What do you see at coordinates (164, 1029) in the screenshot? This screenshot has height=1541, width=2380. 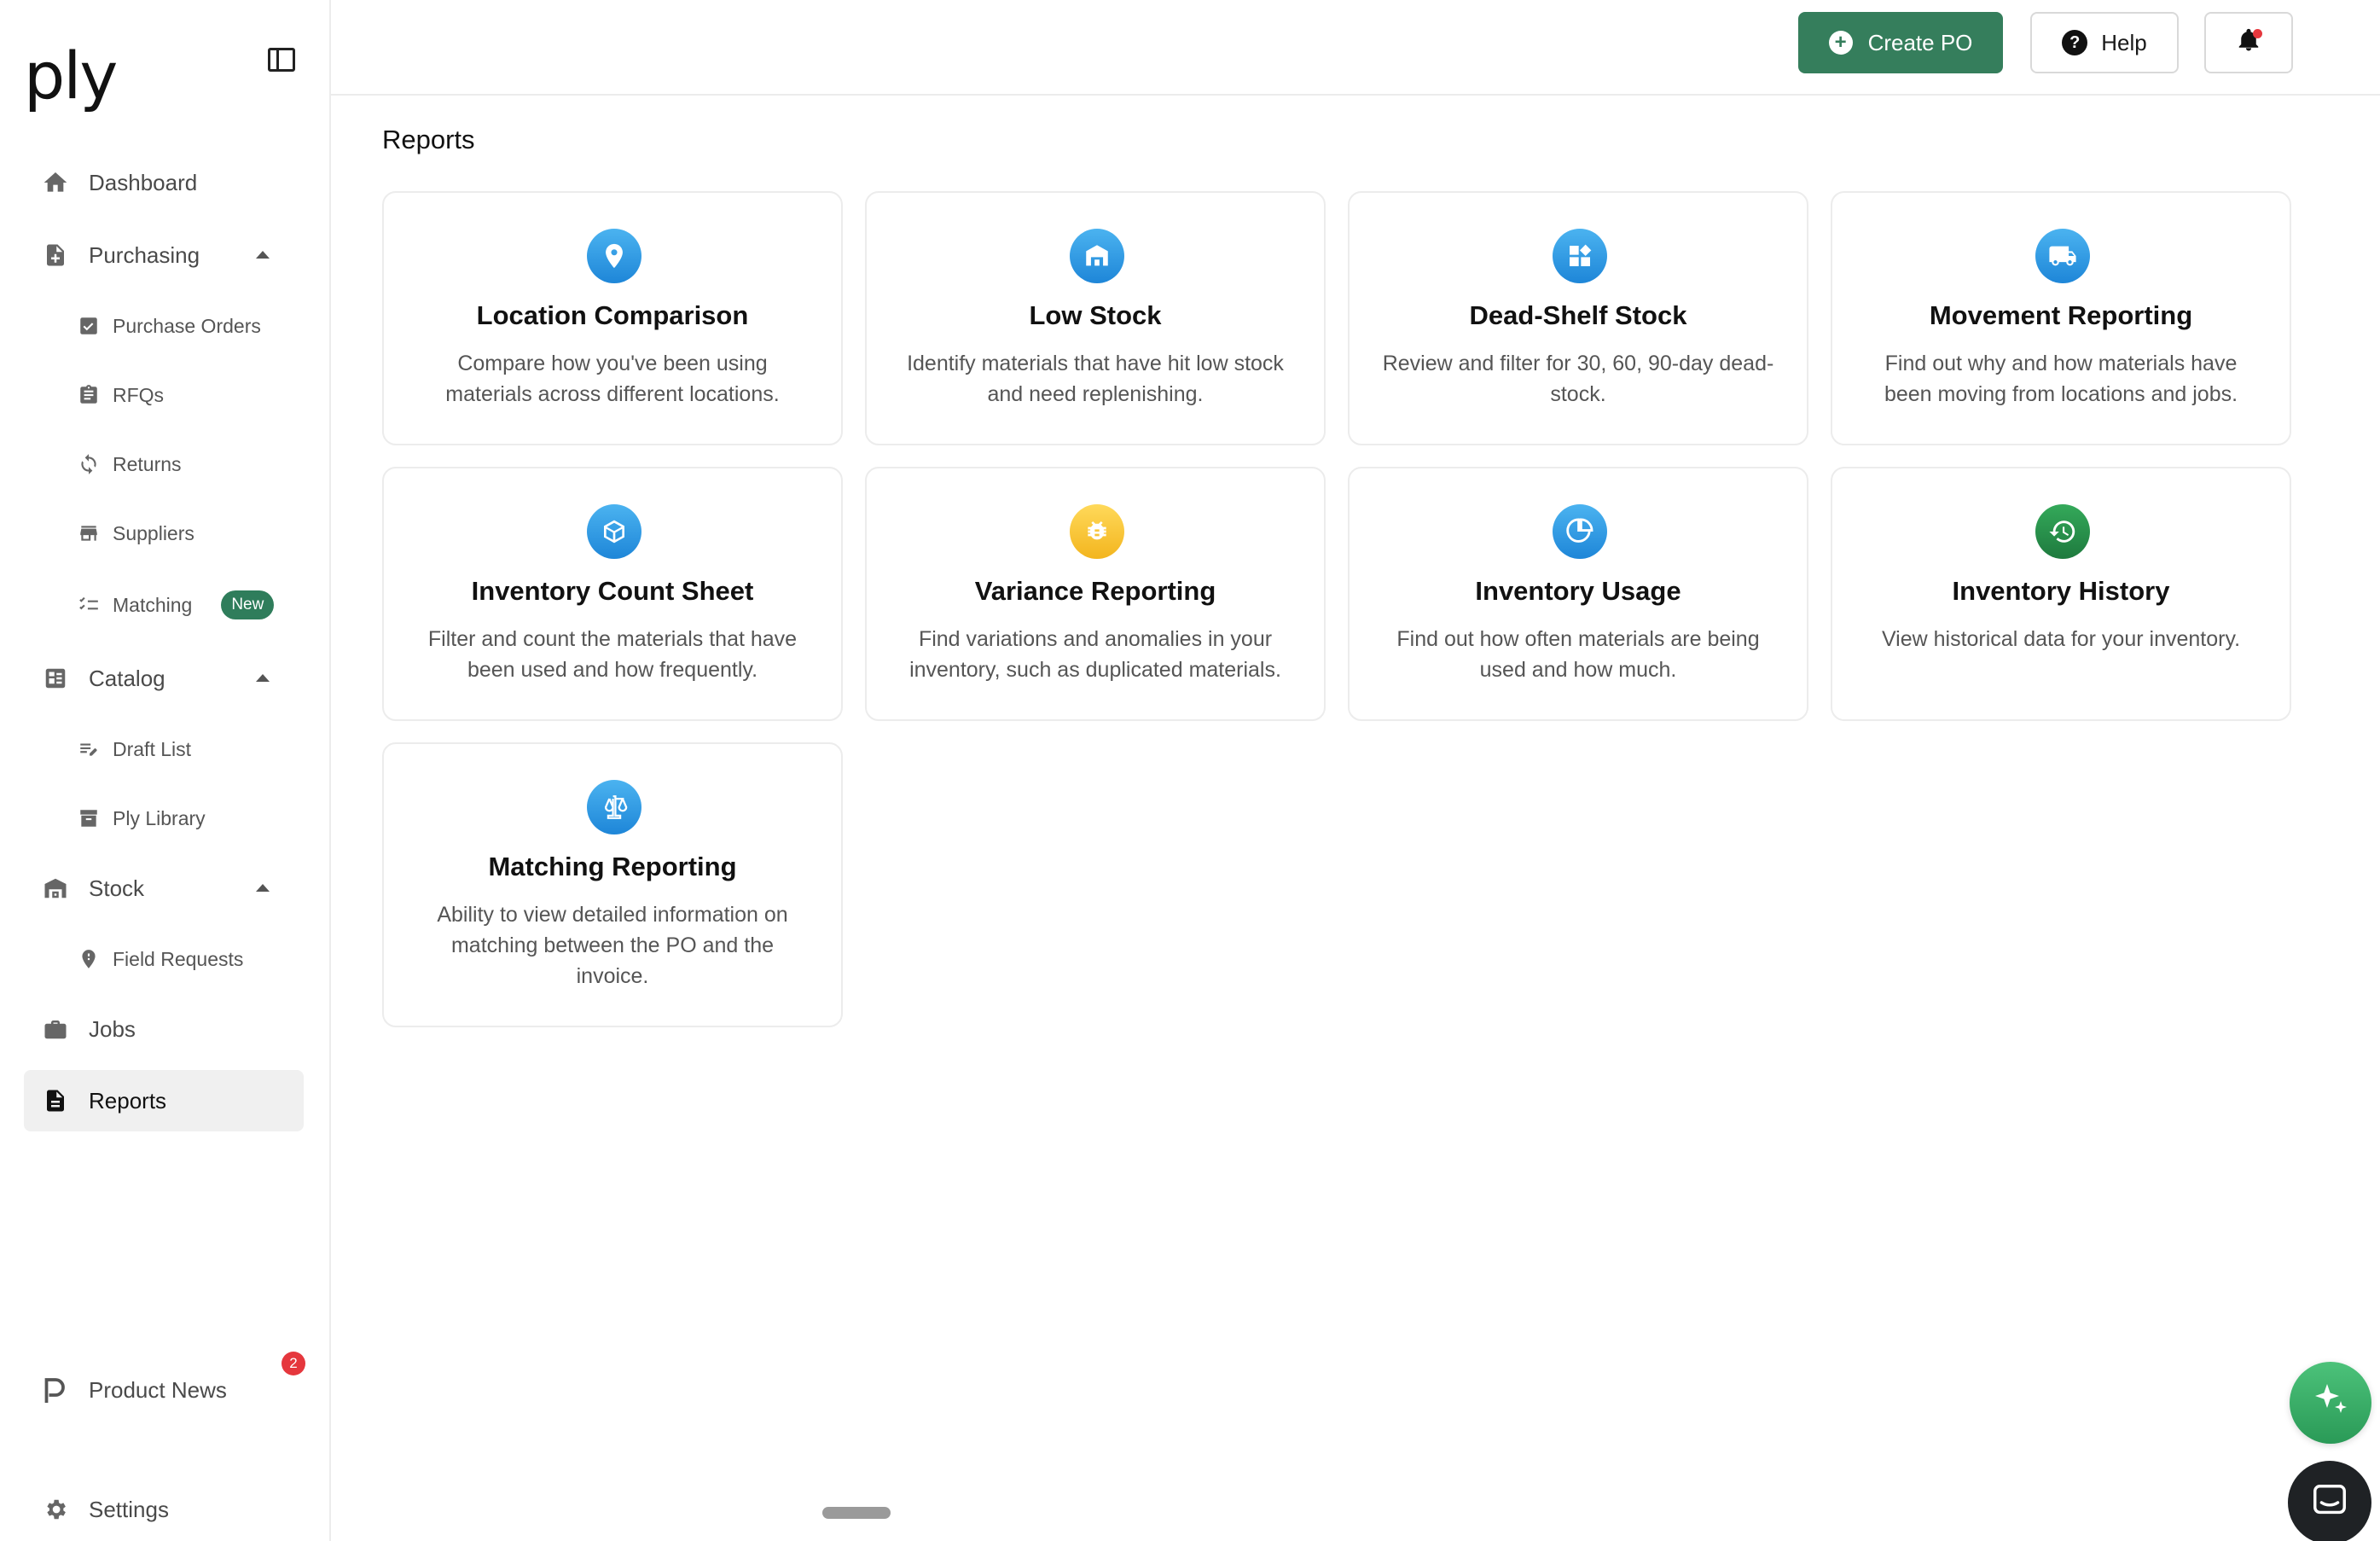 I see `sidebar-item-jobs: Jobs` at bounding box center [164, 1029].